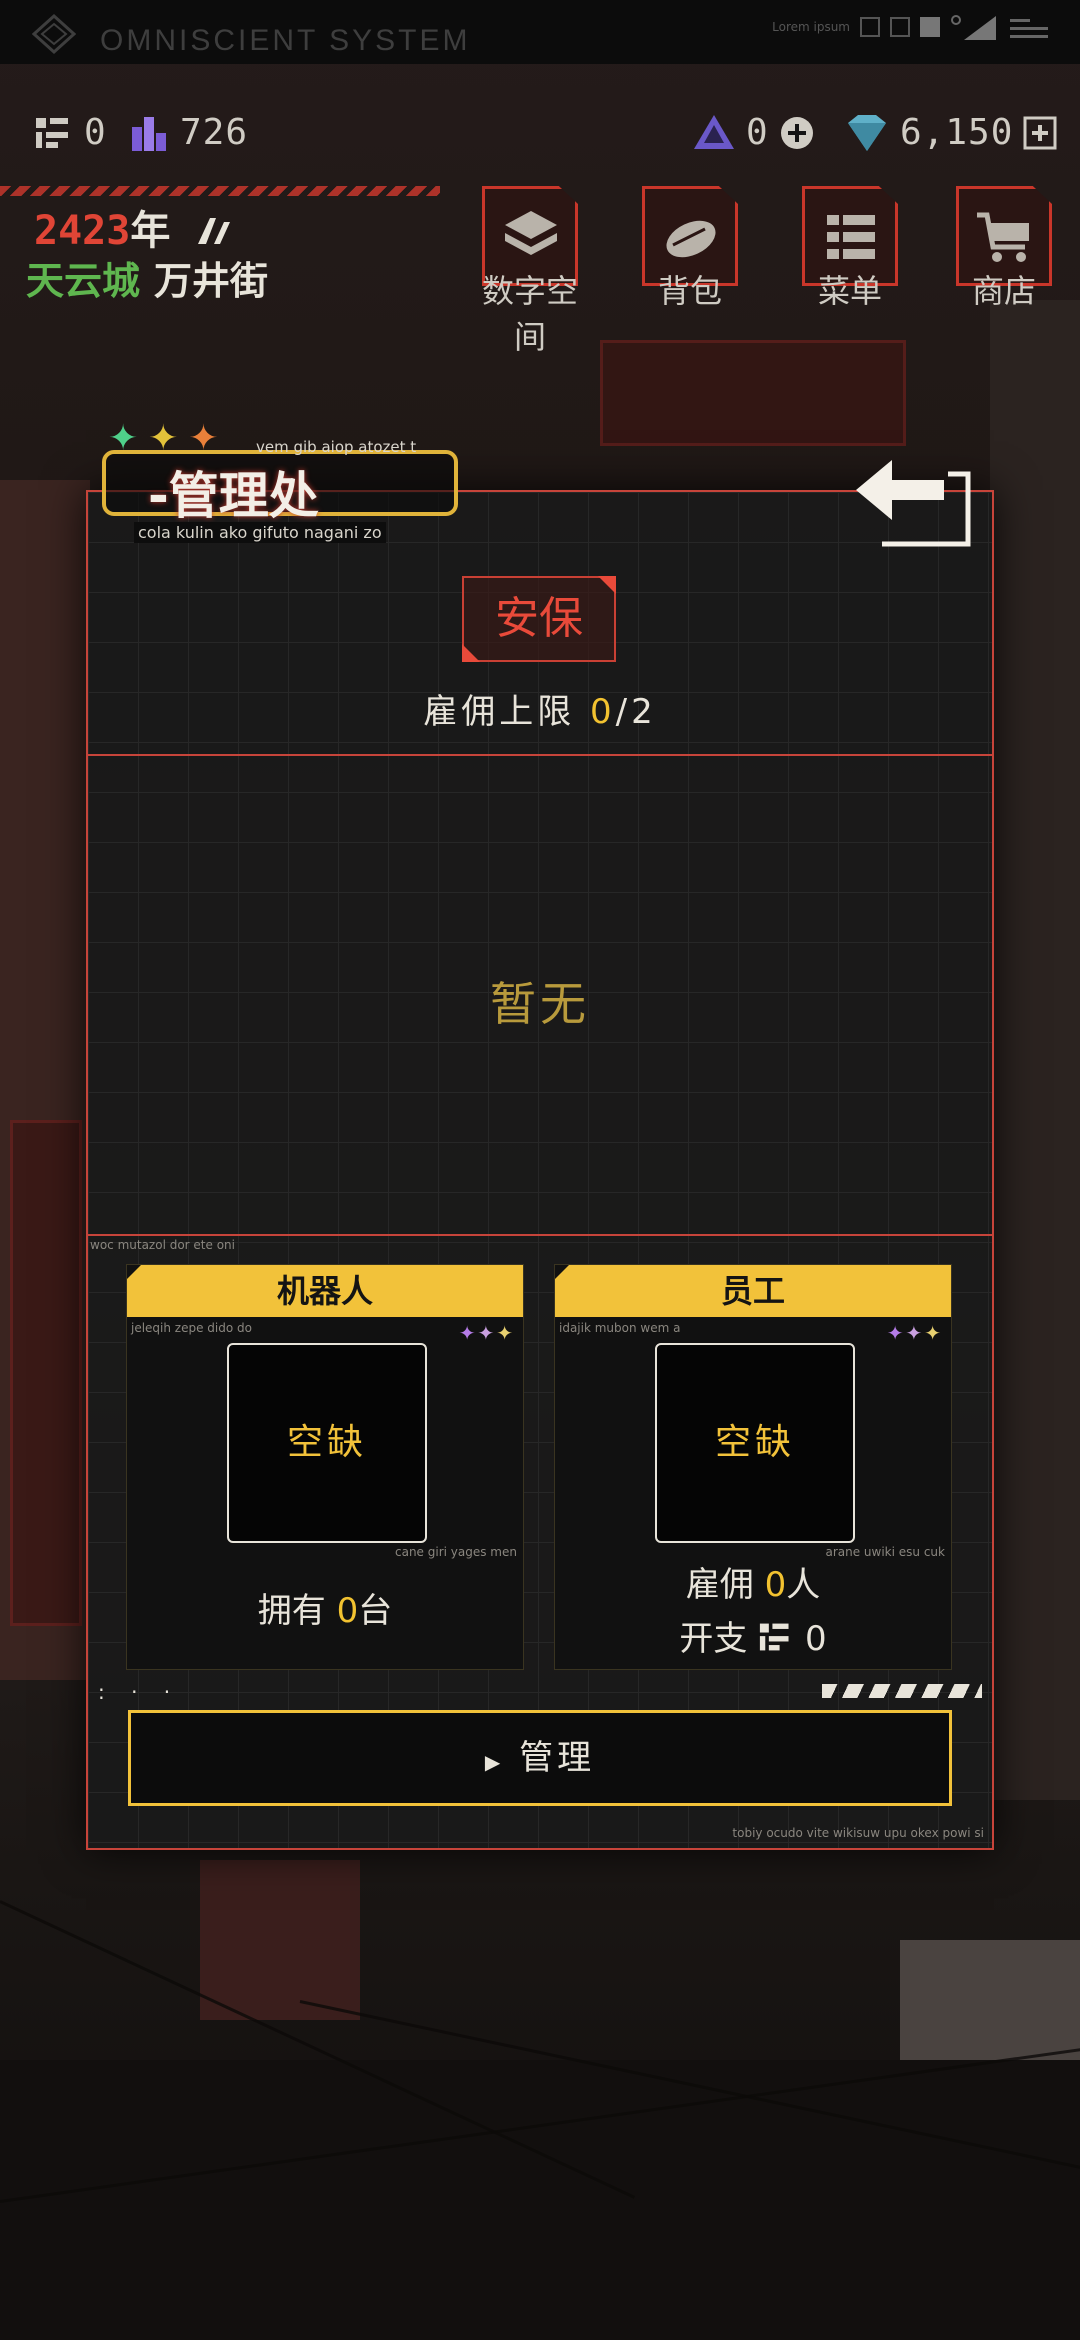 This screenshot has height=2340, width=1080. What do you see at coordinates (531, 233) in the screenshot?
I see `cube-icon` at bounding box center [531, 233].